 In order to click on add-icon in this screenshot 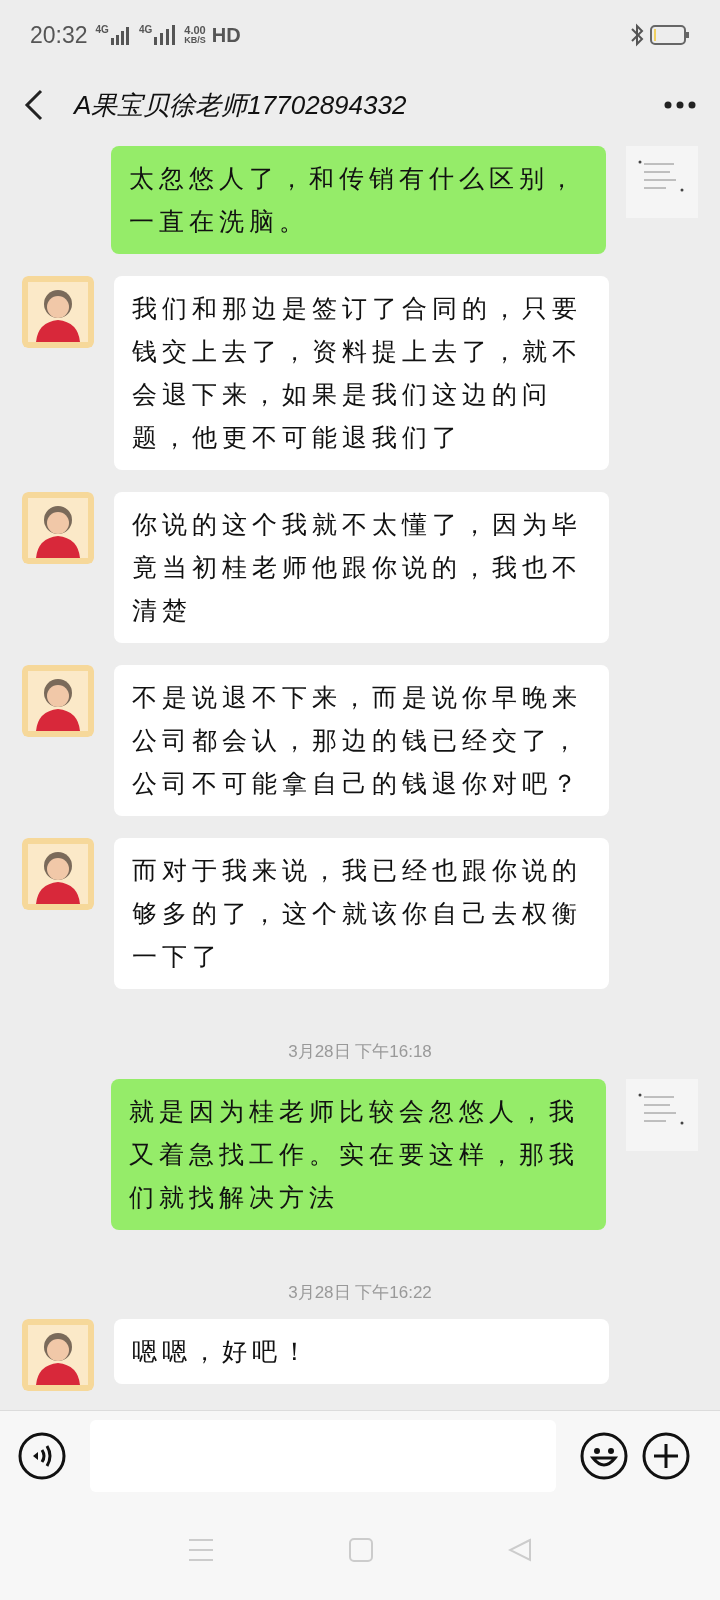, I will do `click(666, 1455)`.